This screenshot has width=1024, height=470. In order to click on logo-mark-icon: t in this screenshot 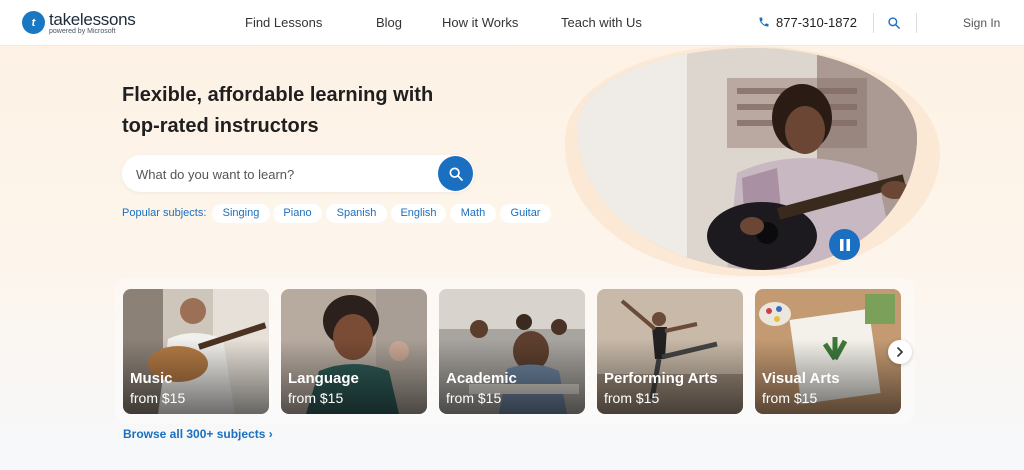, I will do `click(33, 22)`.